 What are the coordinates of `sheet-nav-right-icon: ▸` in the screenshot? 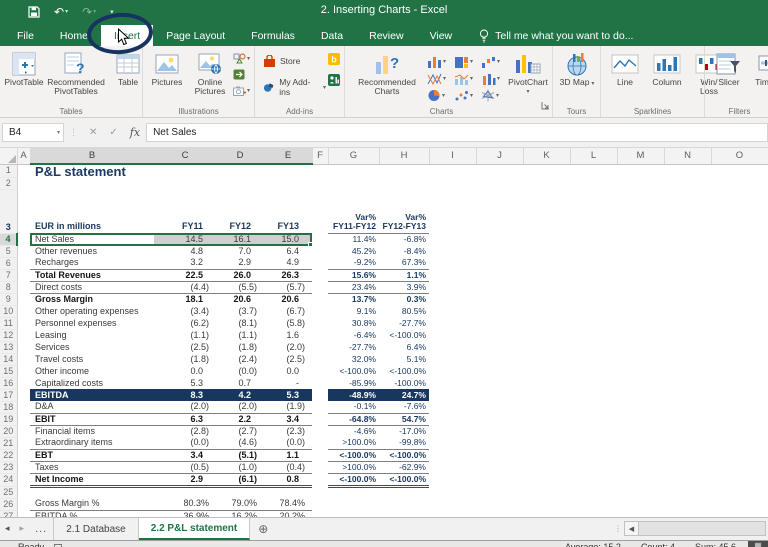 It's located at (22, 529).